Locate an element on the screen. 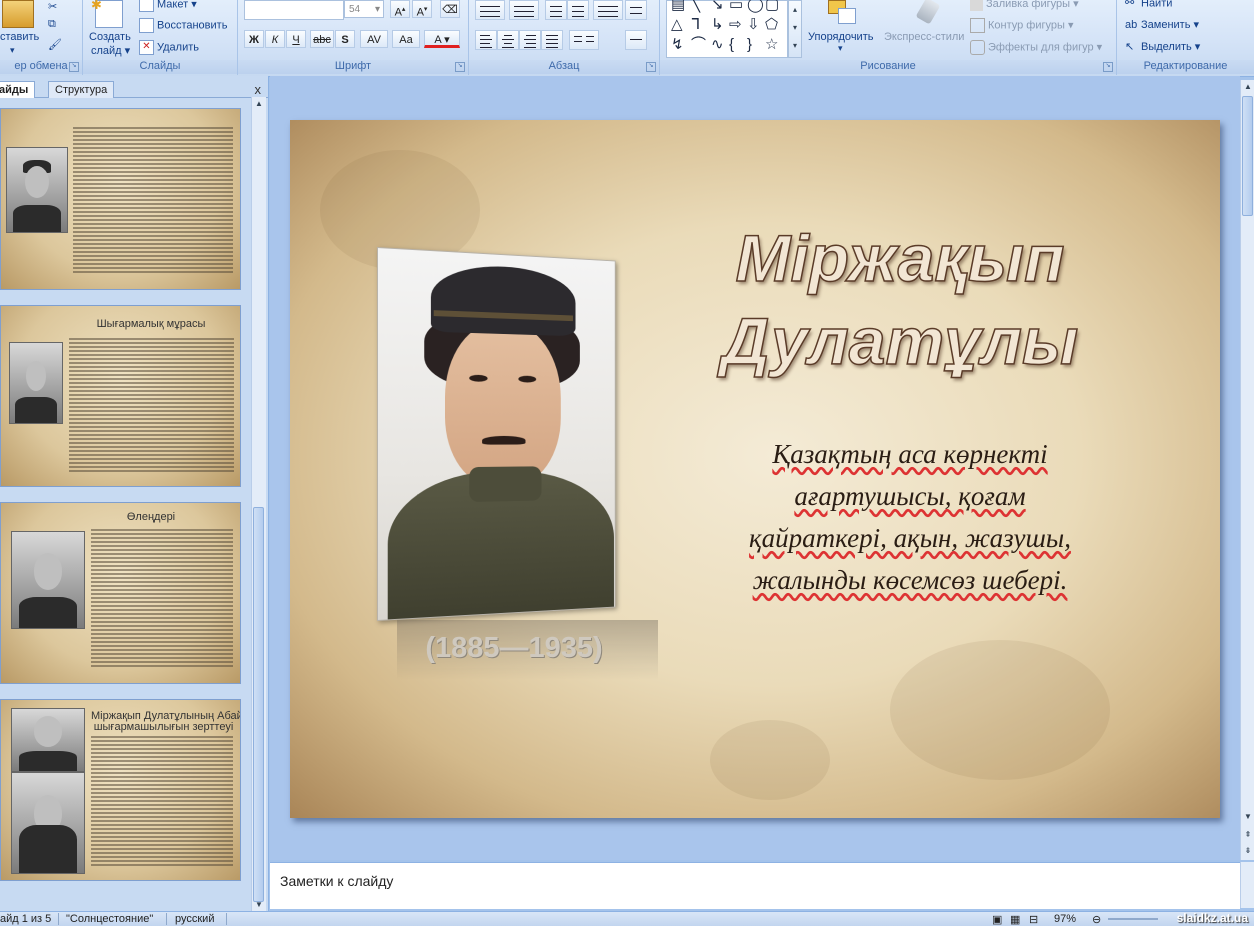 The height and width of the screenshot is (926, 1254). language-indicator: русский is located at coordinates (194, 919).